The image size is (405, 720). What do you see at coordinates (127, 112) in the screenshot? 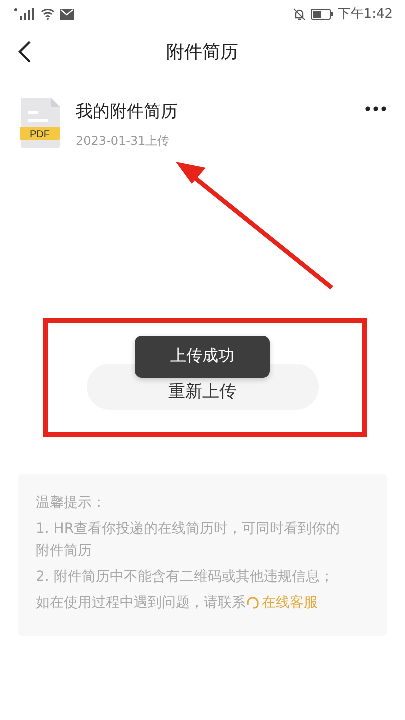
I see `file-name: 我的附件简历` at bounding box center [127, 112].